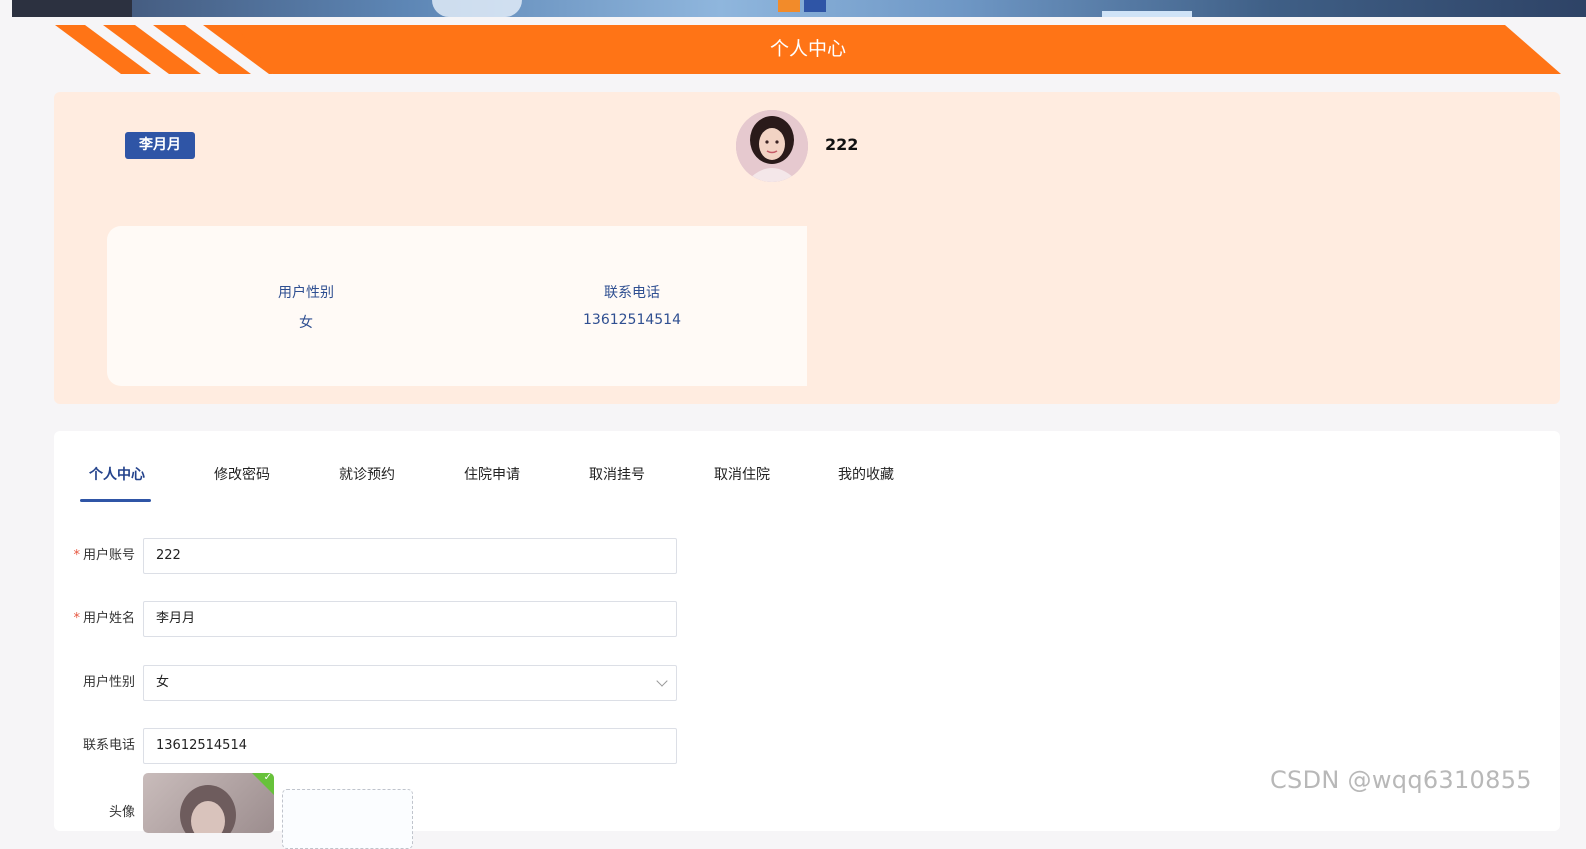  I want to click on chevron-down-icon, so click(662, 681).